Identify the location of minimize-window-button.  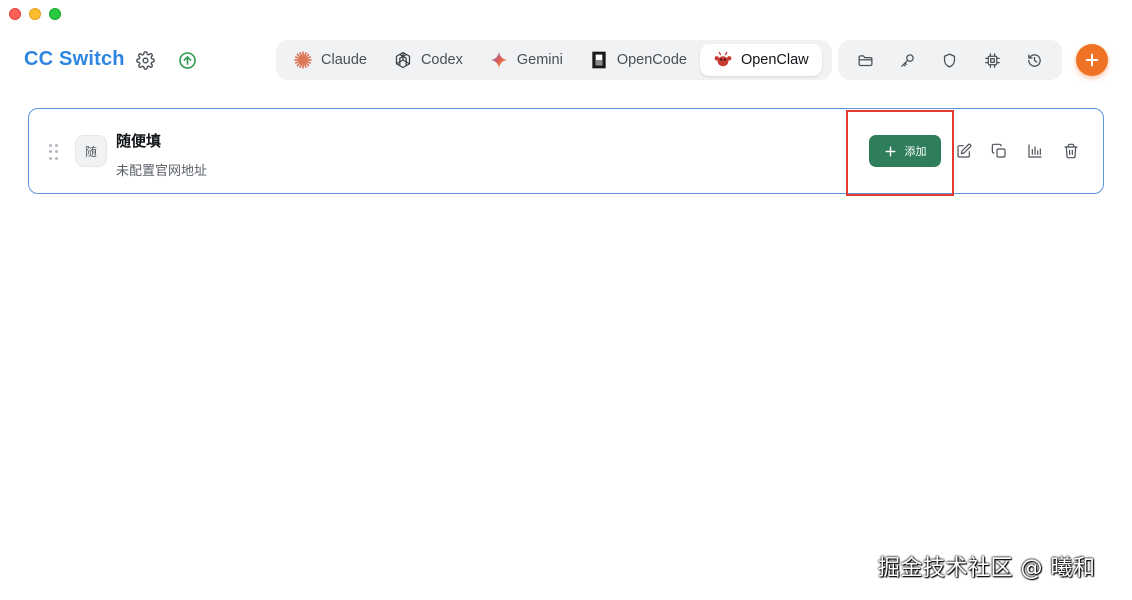
(35, 14).